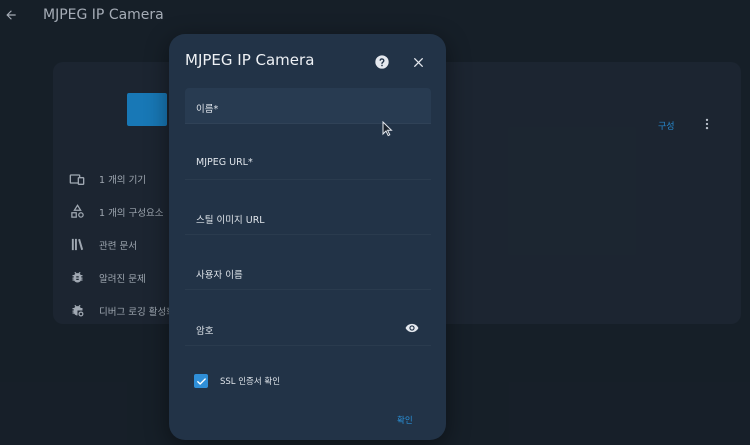  I want to click on name-field: 이름*, so click(308, 106).